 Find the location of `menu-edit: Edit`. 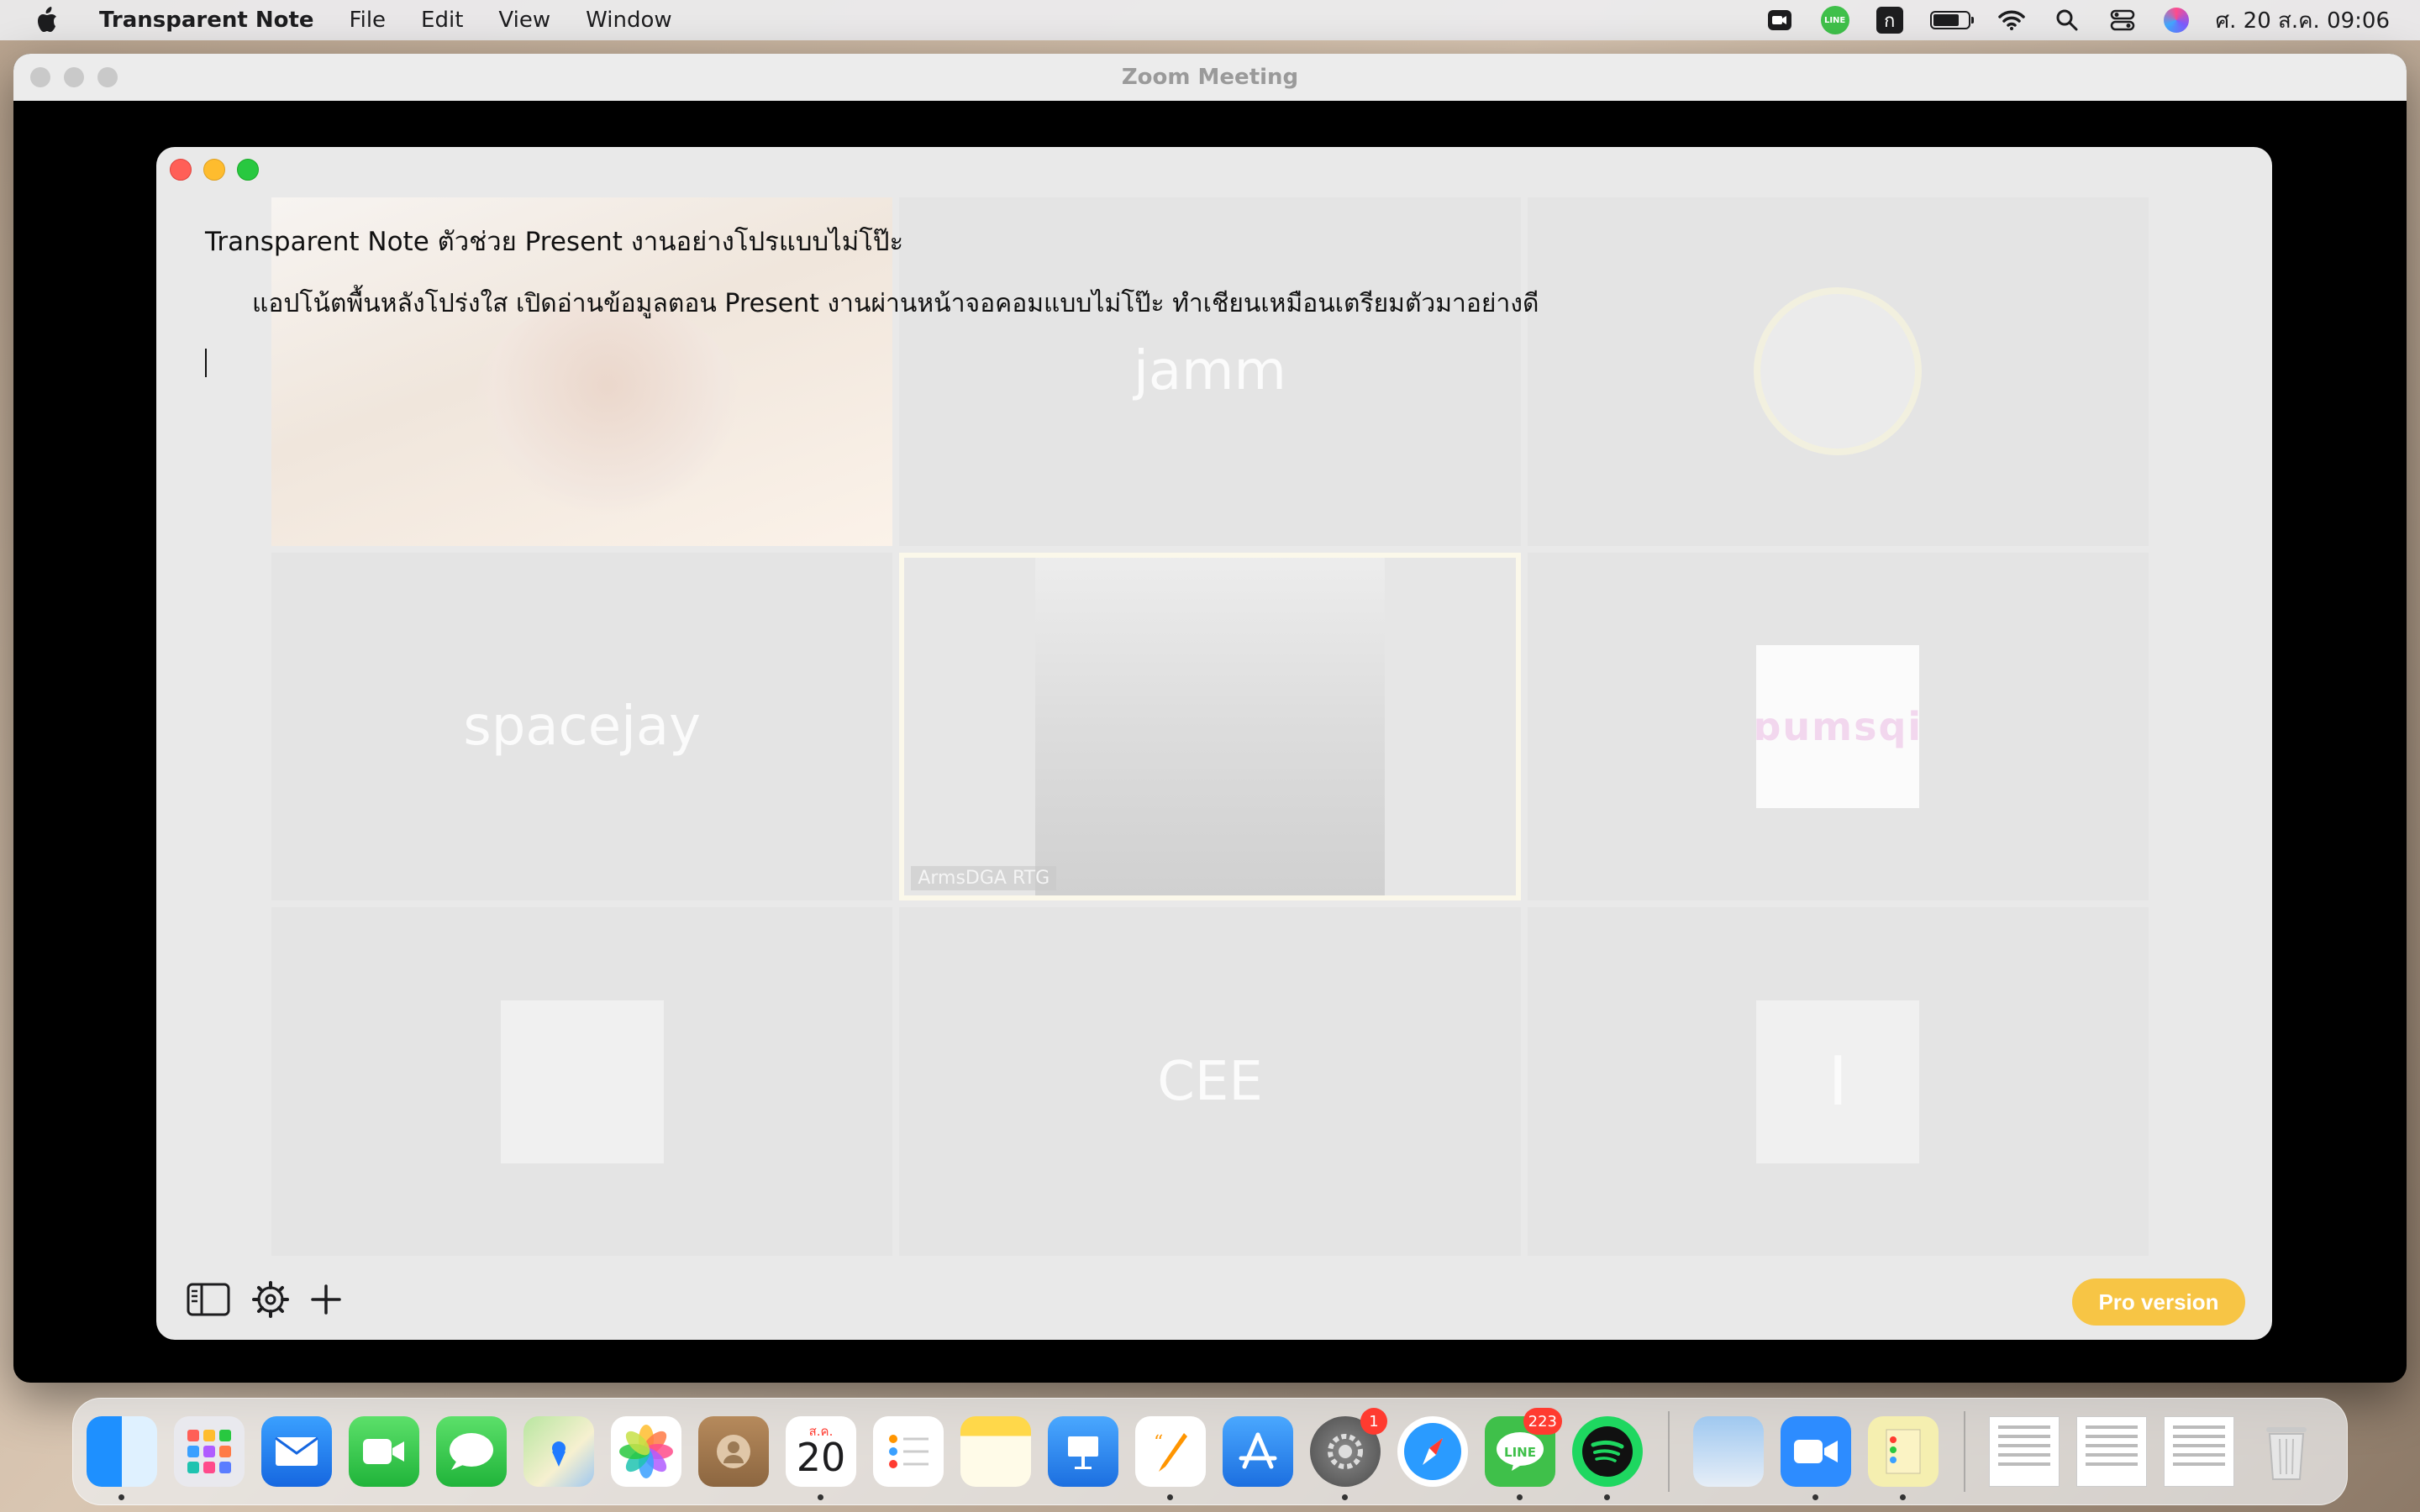

menu-edit: Edit is located at coordinates (442, 20).